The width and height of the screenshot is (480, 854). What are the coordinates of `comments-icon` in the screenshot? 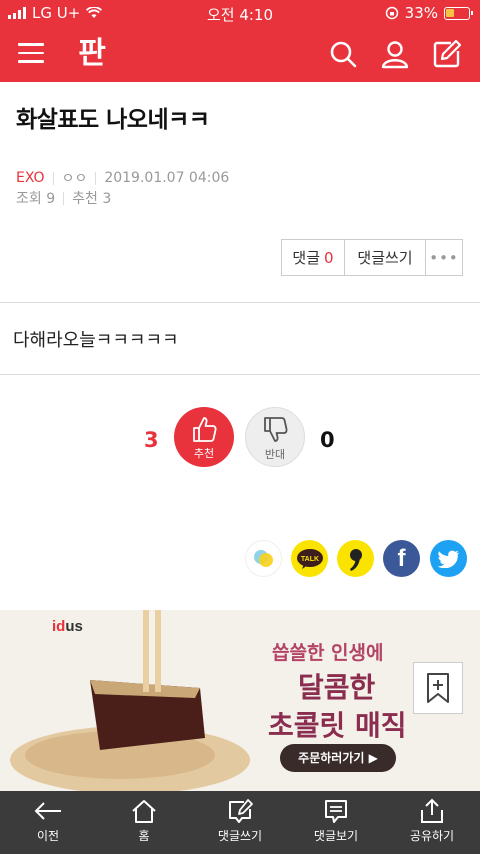 It's located at (336, 811).